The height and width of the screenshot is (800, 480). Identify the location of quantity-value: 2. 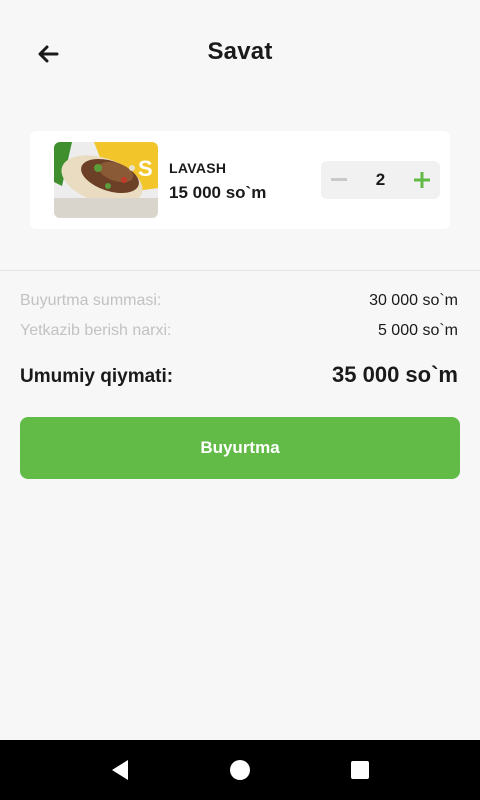
(380, 179).